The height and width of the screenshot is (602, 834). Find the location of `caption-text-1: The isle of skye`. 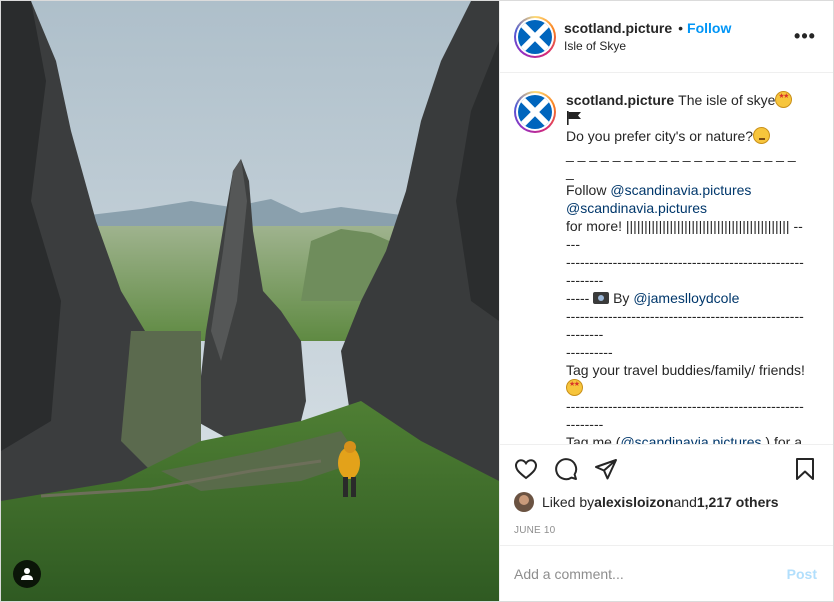

caption-text-1: The isle of skye is located at coordinates (727, 100).